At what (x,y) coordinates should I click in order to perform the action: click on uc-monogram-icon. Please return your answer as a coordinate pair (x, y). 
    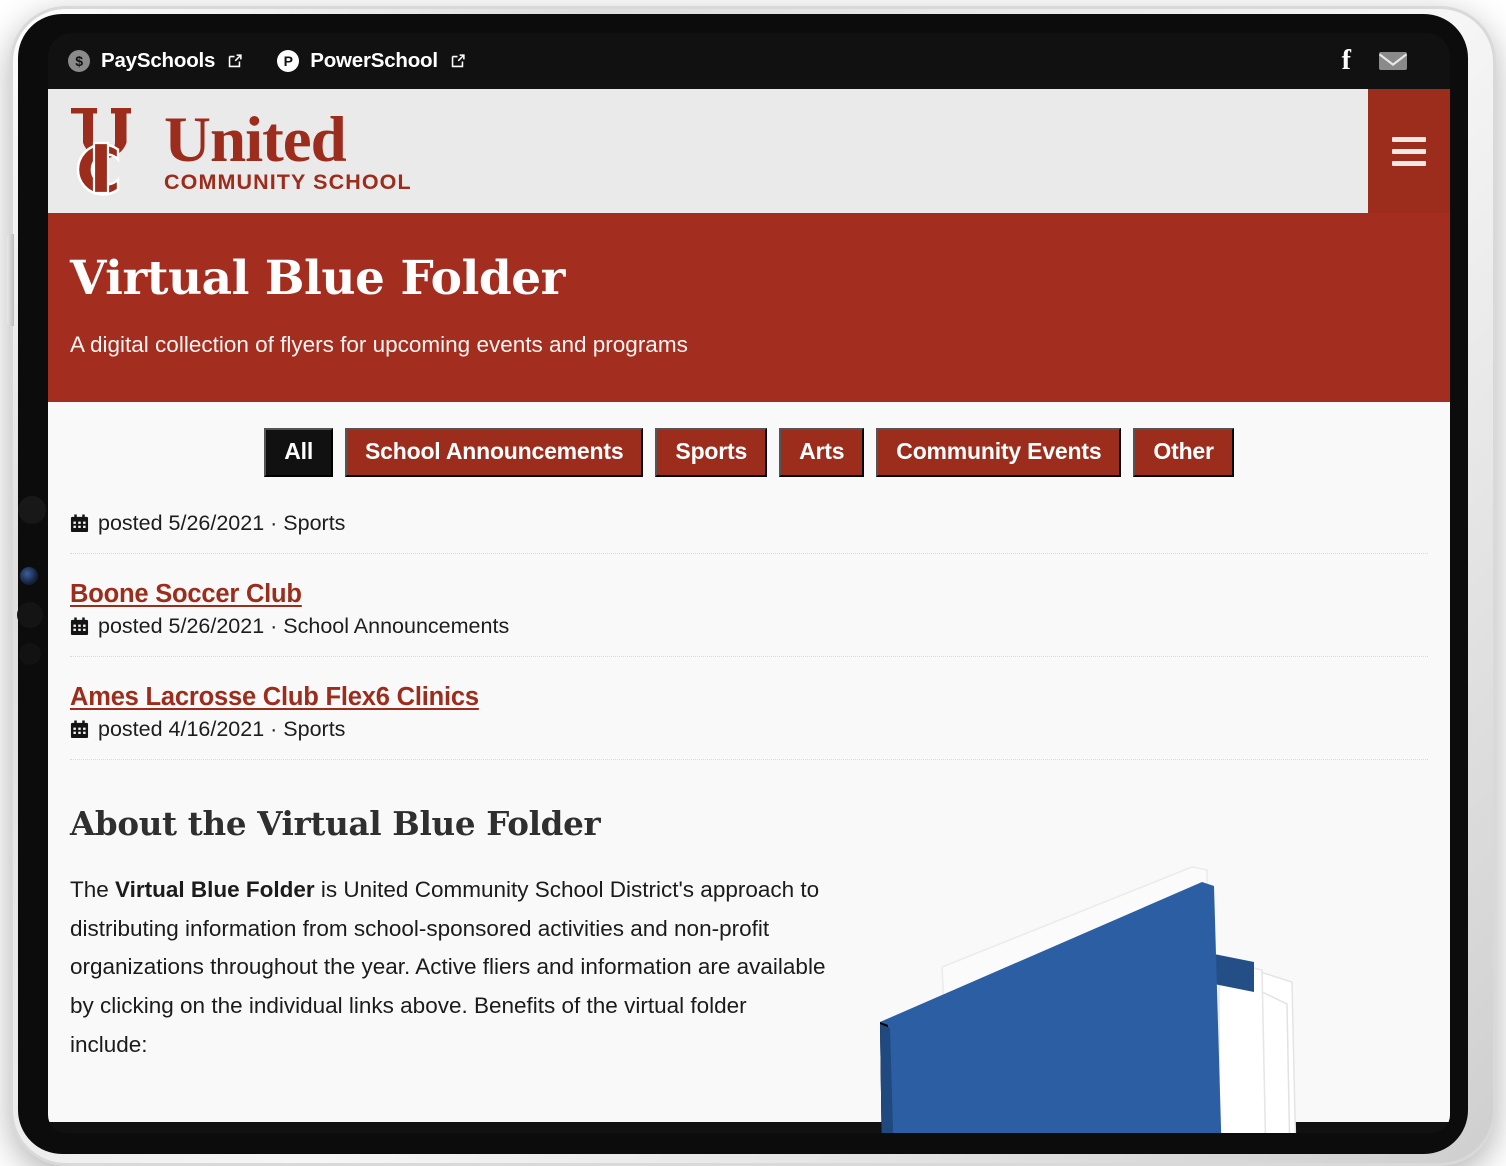
    Looking at the image, I should click on (101, 152).